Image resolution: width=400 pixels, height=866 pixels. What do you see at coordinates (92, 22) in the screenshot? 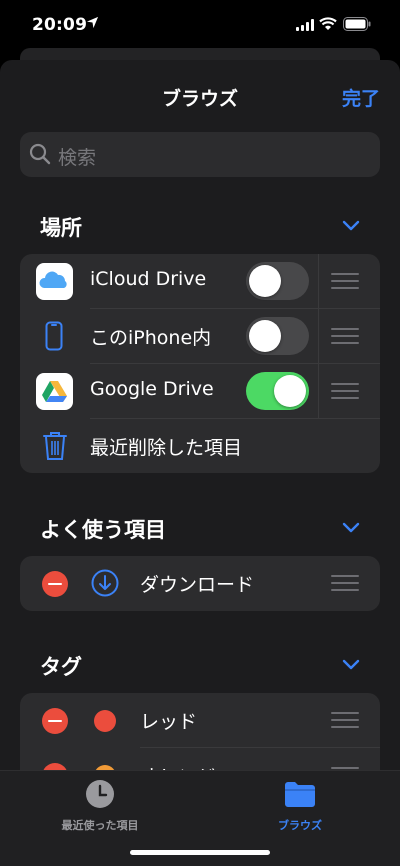
I see `location-arrow-icon` at bounding box center [92, 22].